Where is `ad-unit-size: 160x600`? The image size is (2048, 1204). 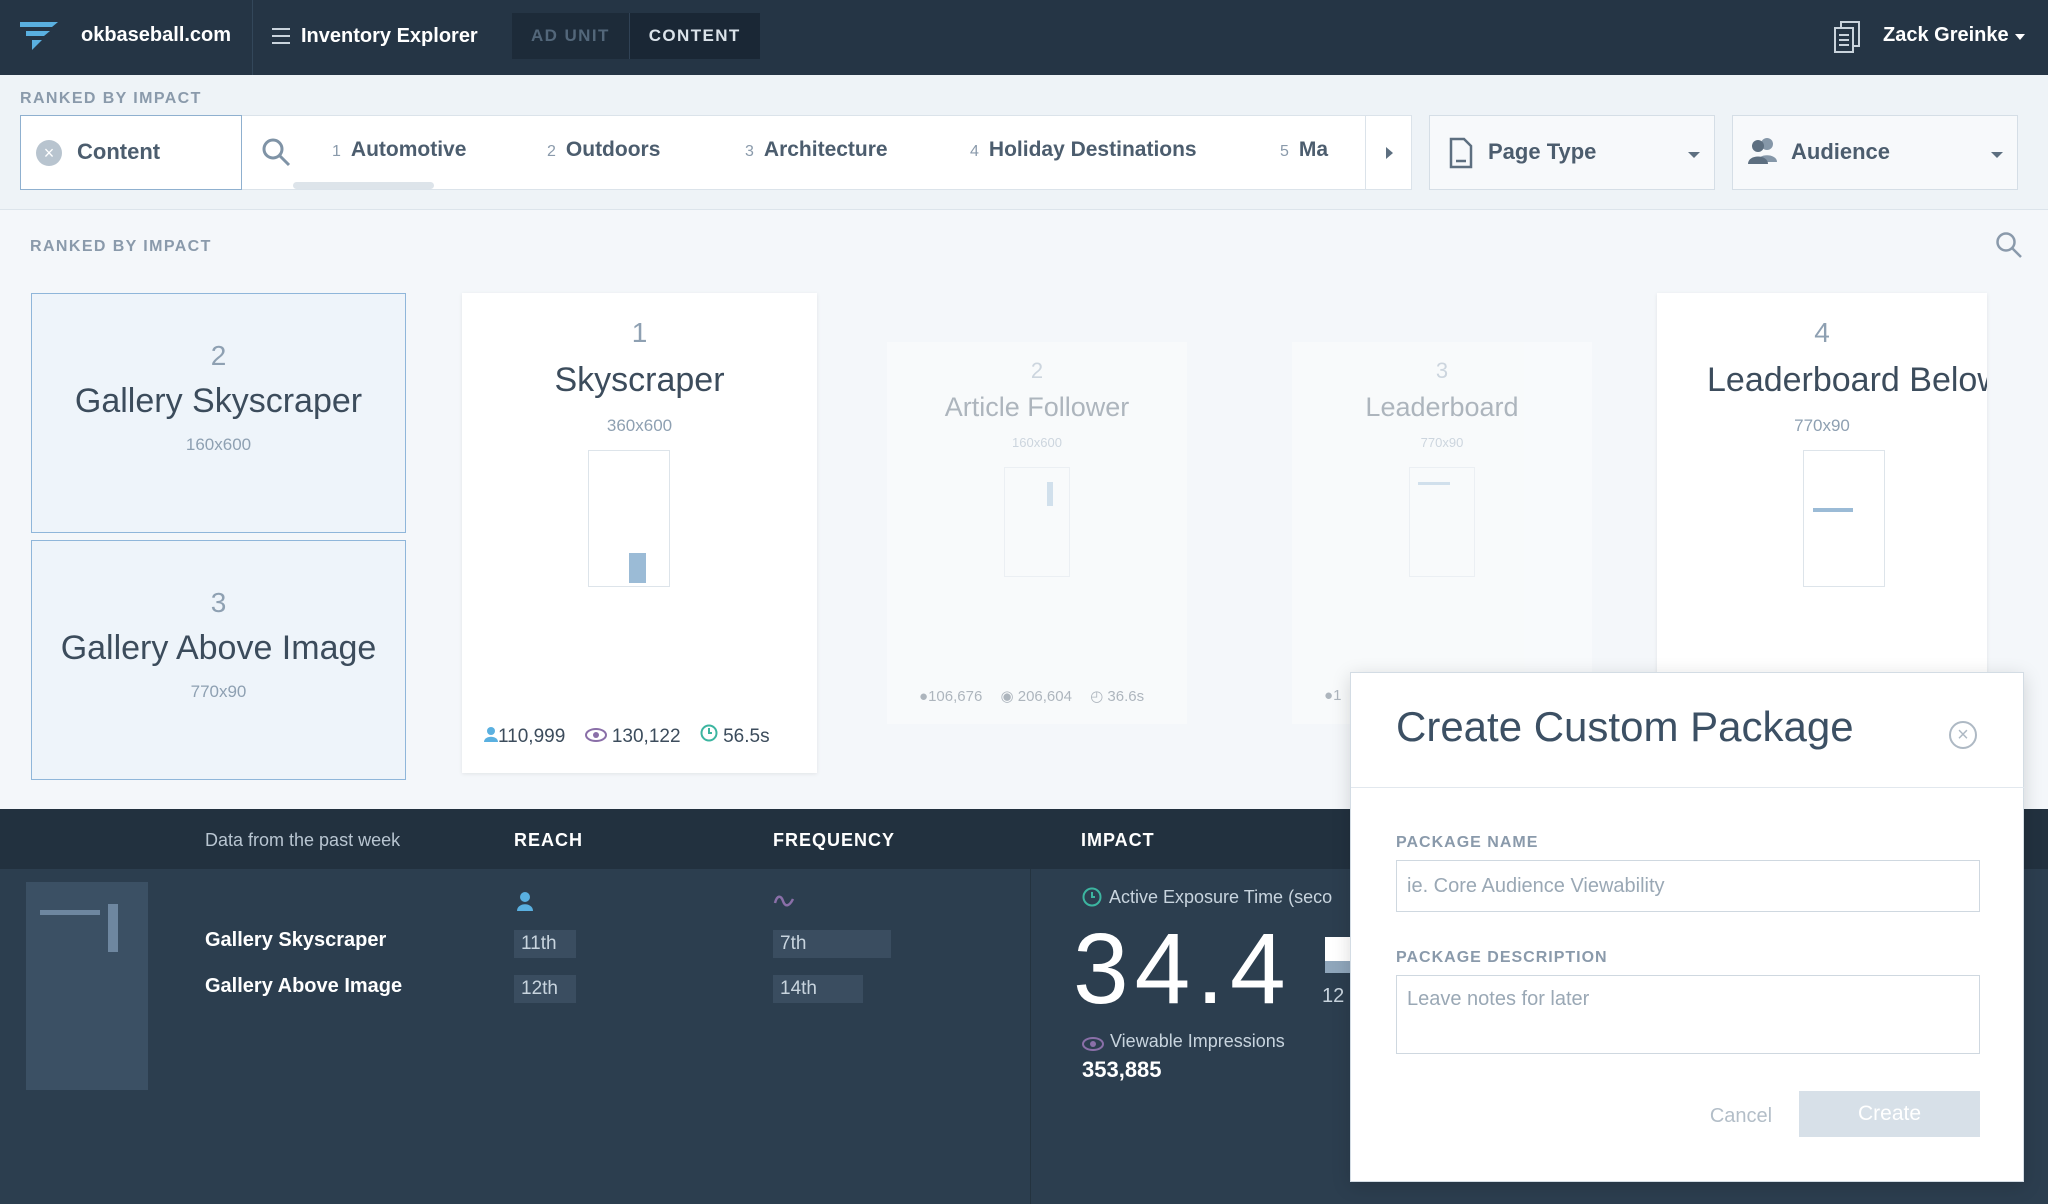
ad-unit-size: 160x600 is located at coordinates (1037, 442).